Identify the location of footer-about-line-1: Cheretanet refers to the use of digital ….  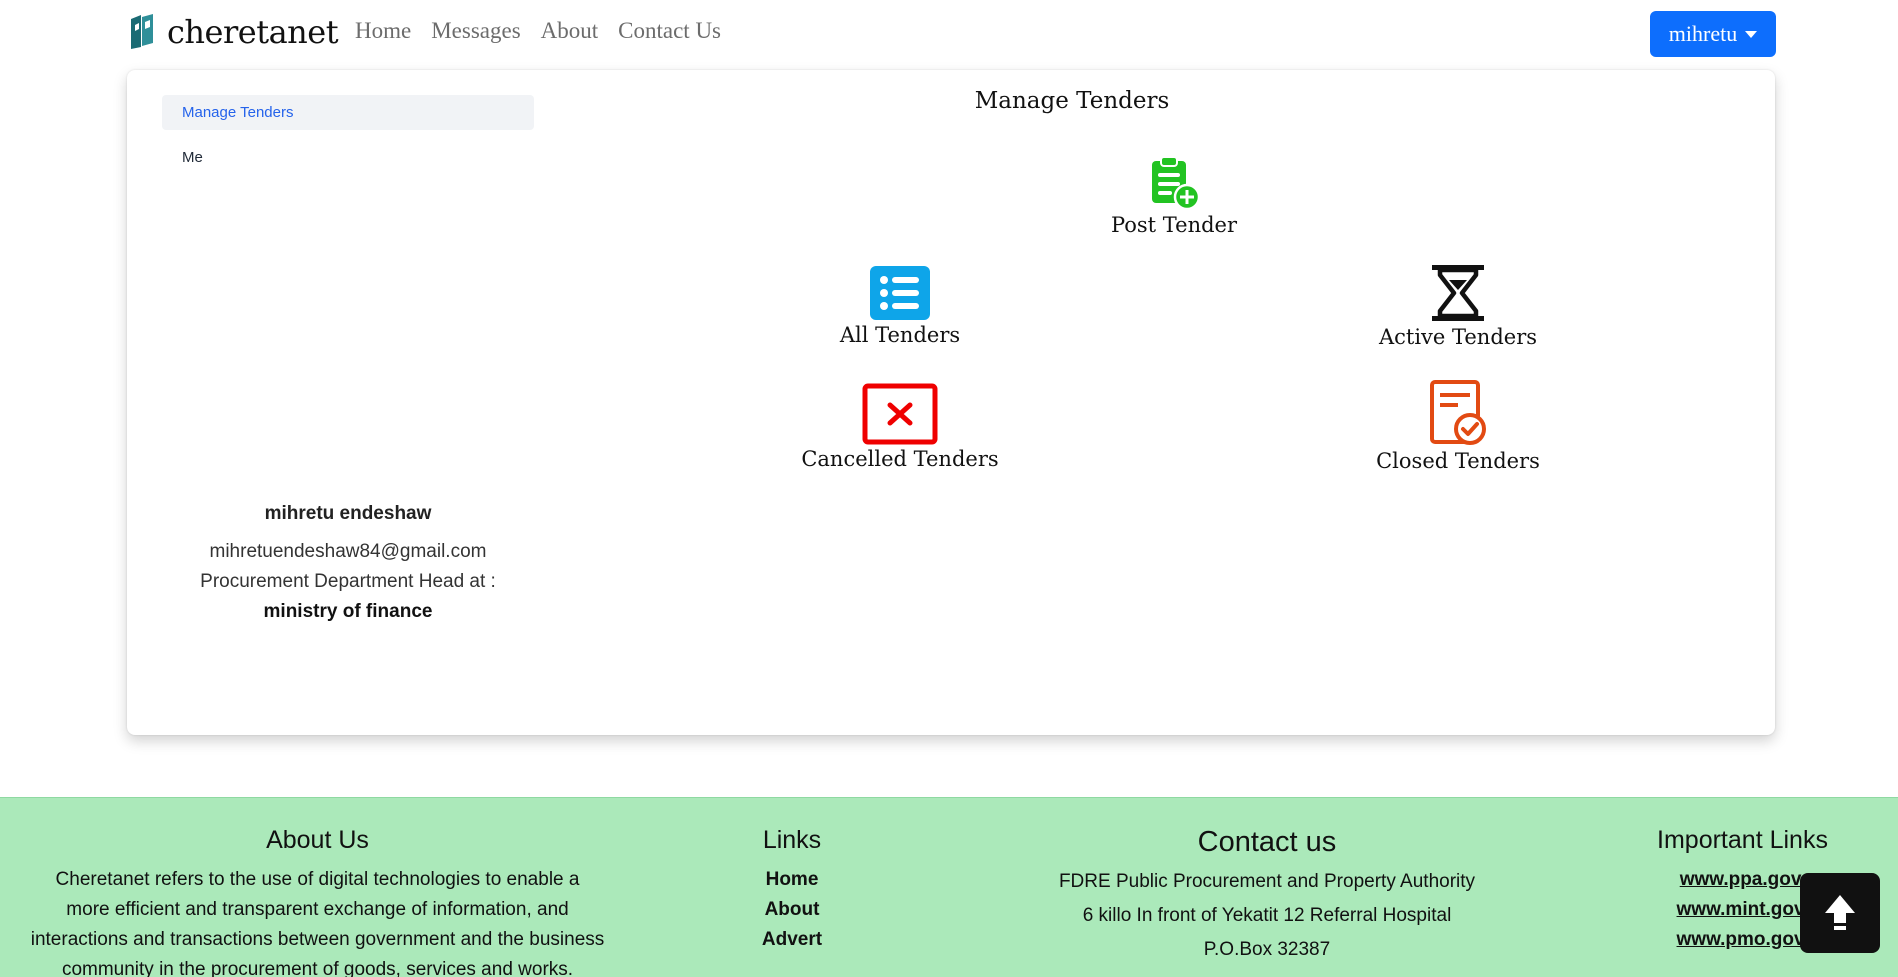
(317, 879).